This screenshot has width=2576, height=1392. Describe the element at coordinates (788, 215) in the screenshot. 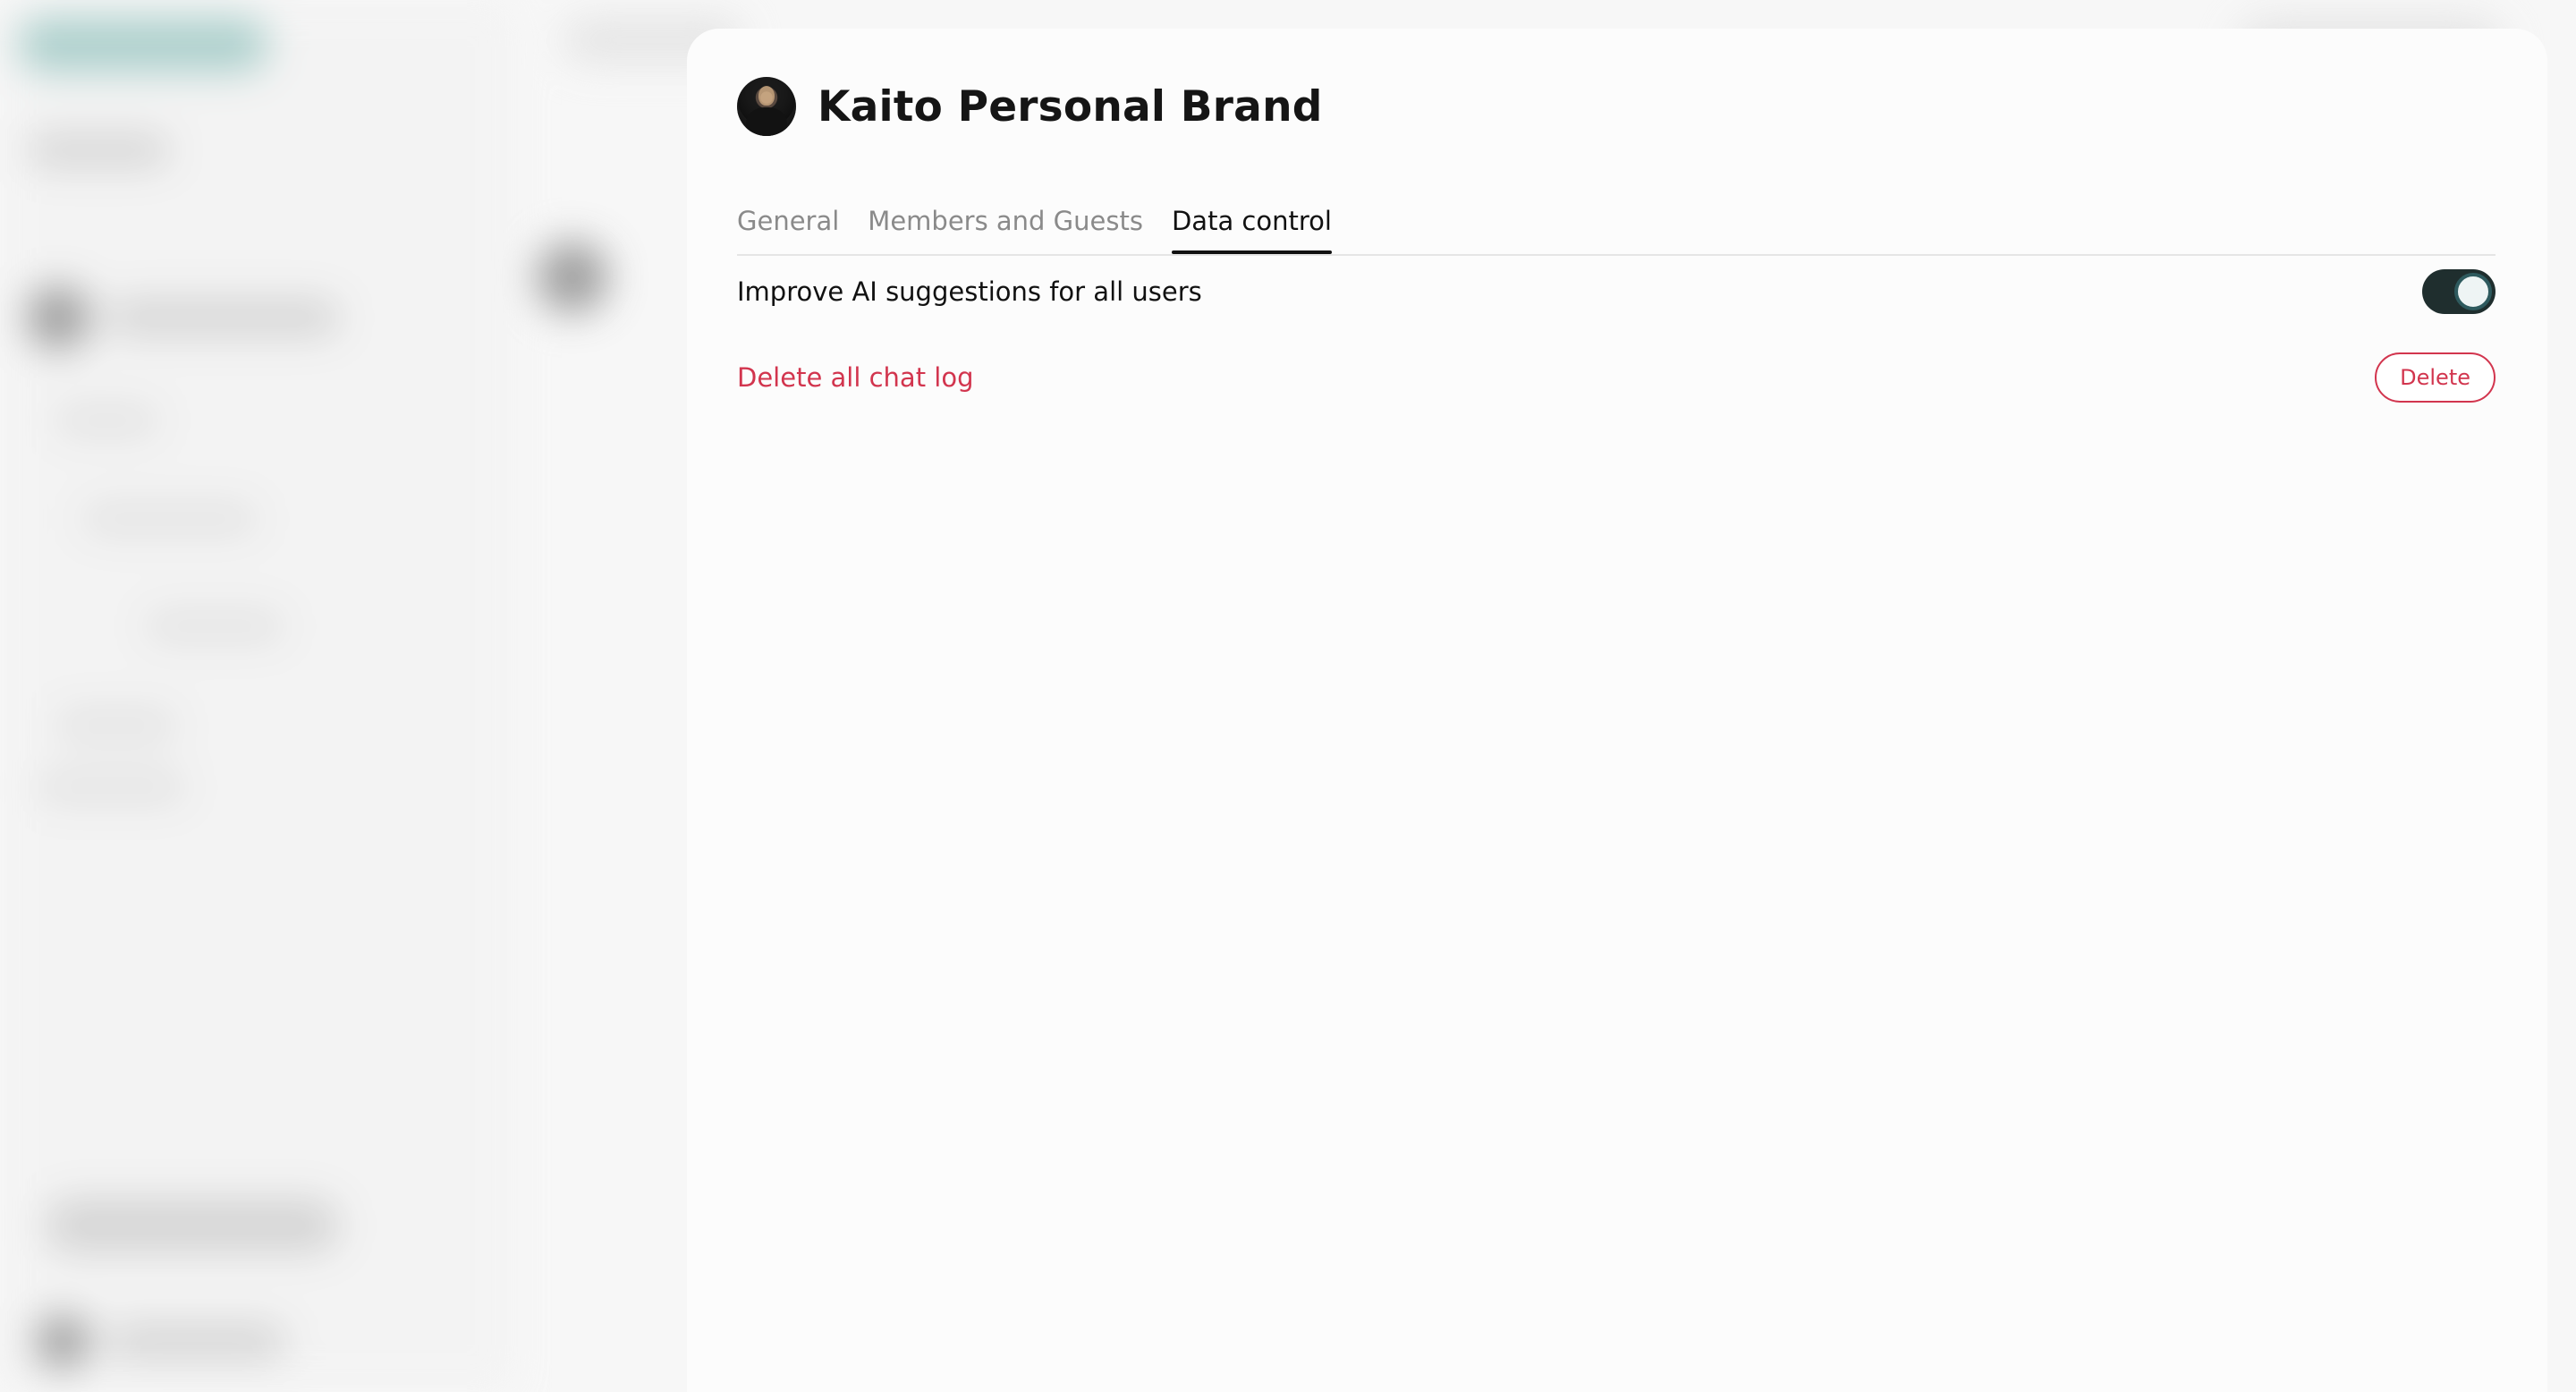

I see `tab-general: General` at that location.